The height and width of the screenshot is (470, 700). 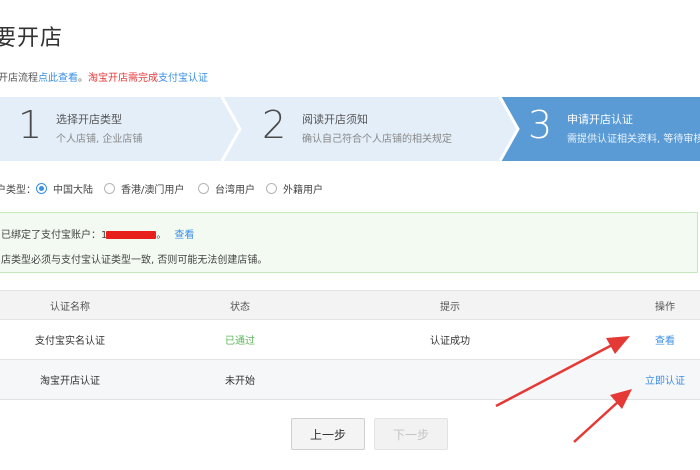 I want to click on radio-mainland-label: 中国大陆, so click(x=73, y=190).